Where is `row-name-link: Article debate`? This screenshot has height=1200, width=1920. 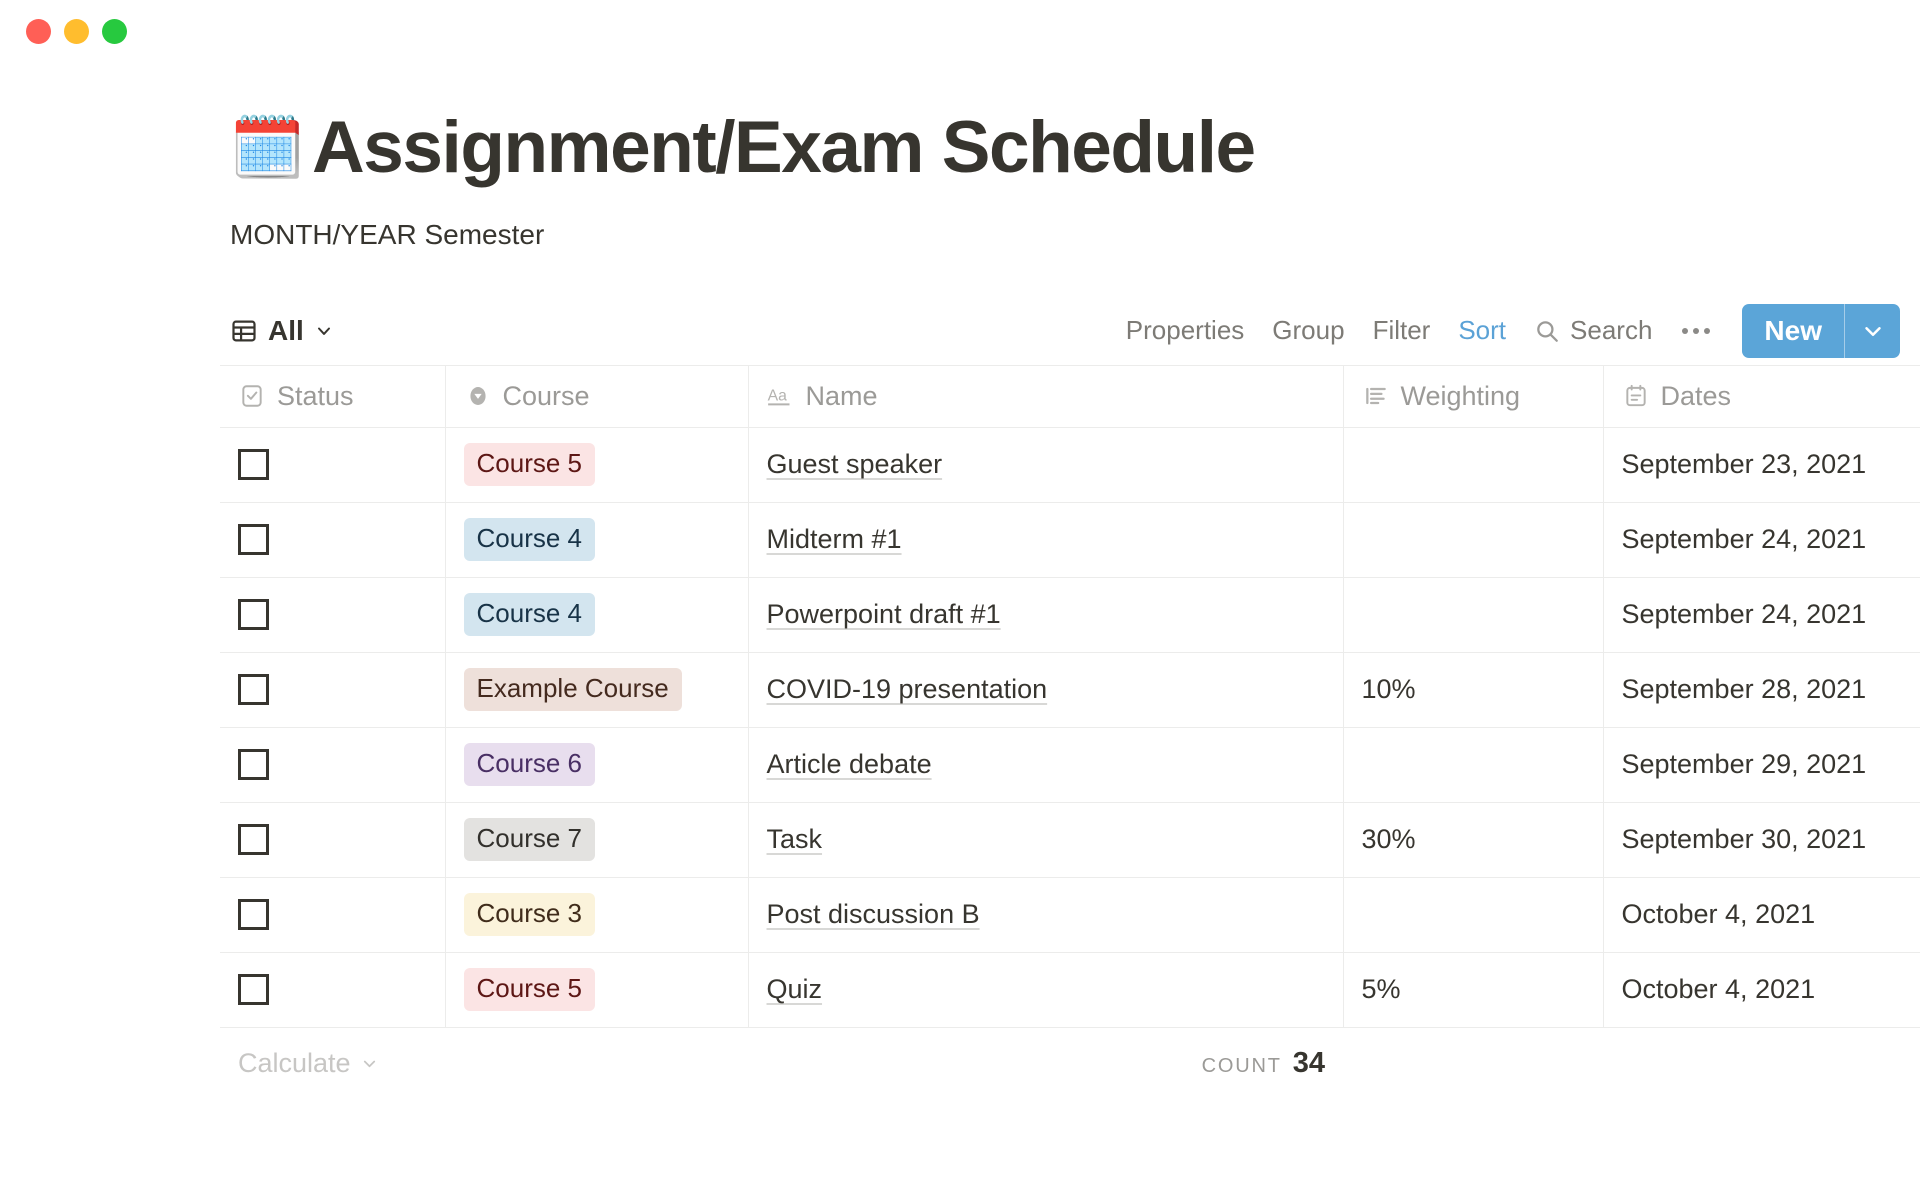 row-name-link: Article debate is located at coordinates (849, 764).